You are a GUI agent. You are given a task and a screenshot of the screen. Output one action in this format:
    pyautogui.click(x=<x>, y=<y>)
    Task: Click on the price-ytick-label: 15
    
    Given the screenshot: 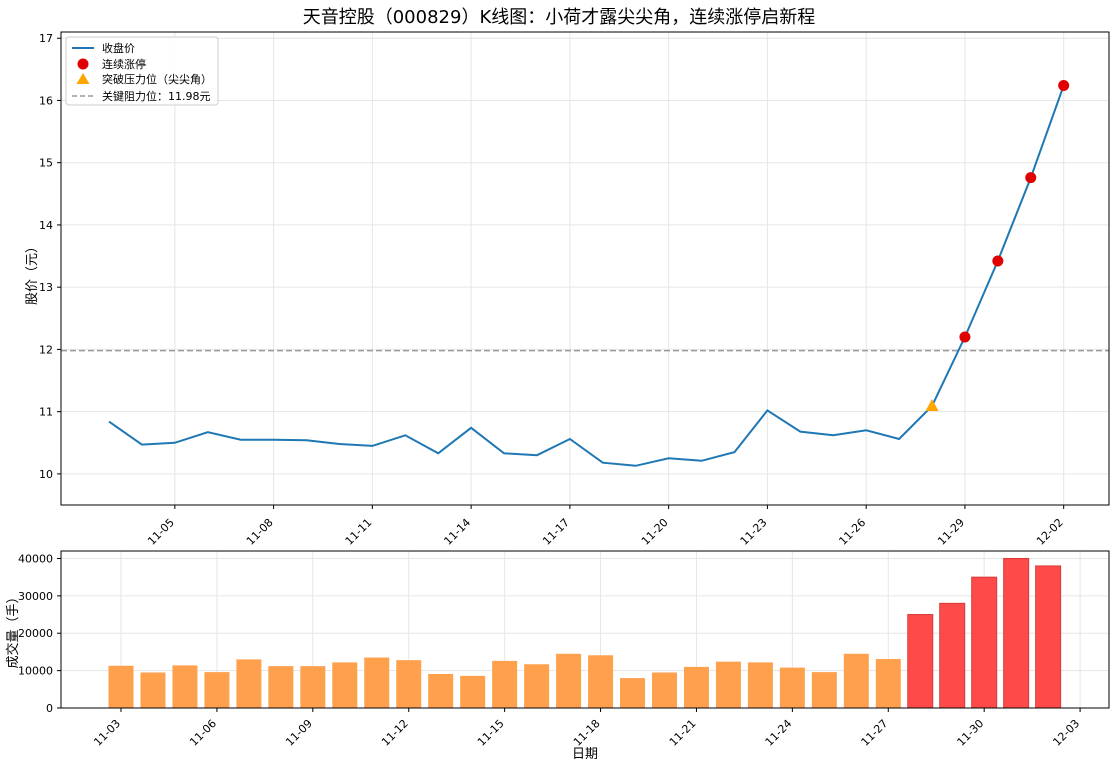 What is the action you would take?
    pyautogui.click(x=46, y=163)
    